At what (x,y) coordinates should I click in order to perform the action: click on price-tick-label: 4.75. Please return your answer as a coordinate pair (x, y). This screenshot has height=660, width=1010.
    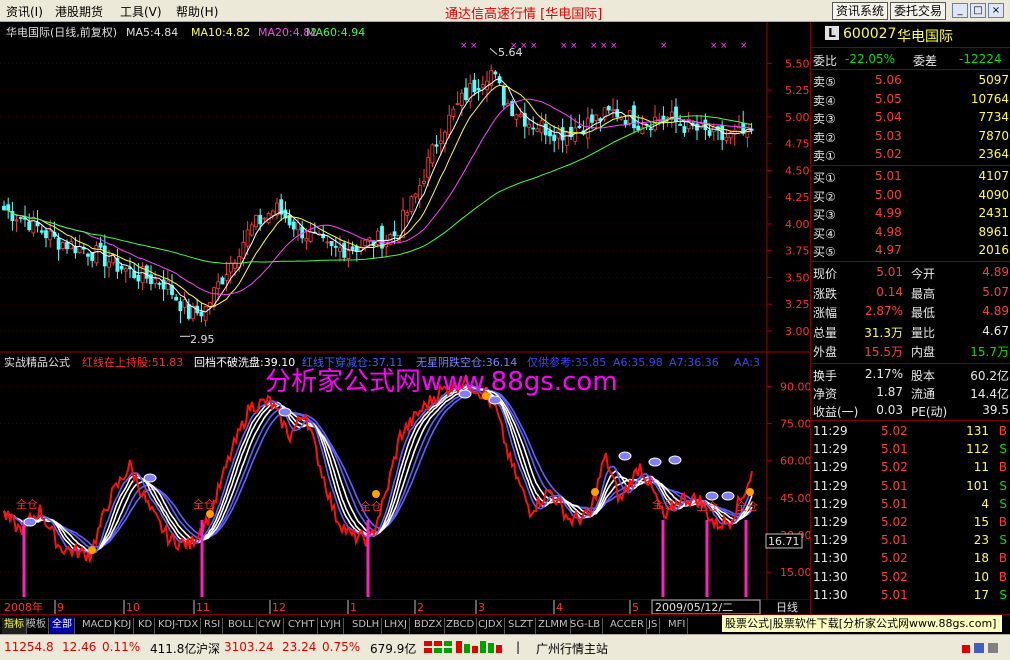
    Looking at the image, I should click on (797, 144).